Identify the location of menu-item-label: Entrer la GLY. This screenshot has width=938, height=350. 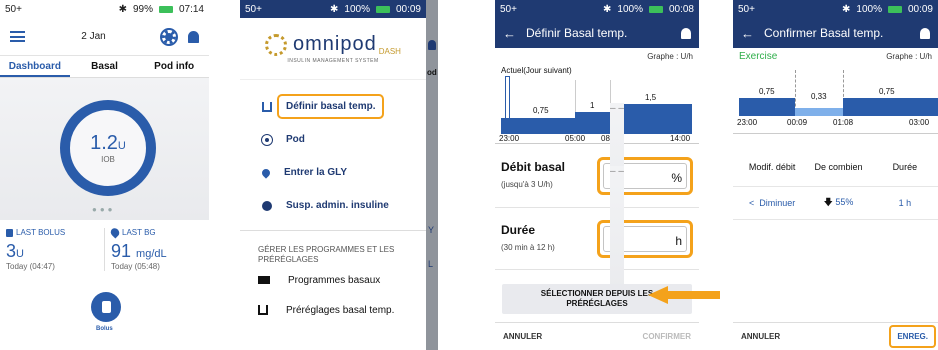
(315, 172).